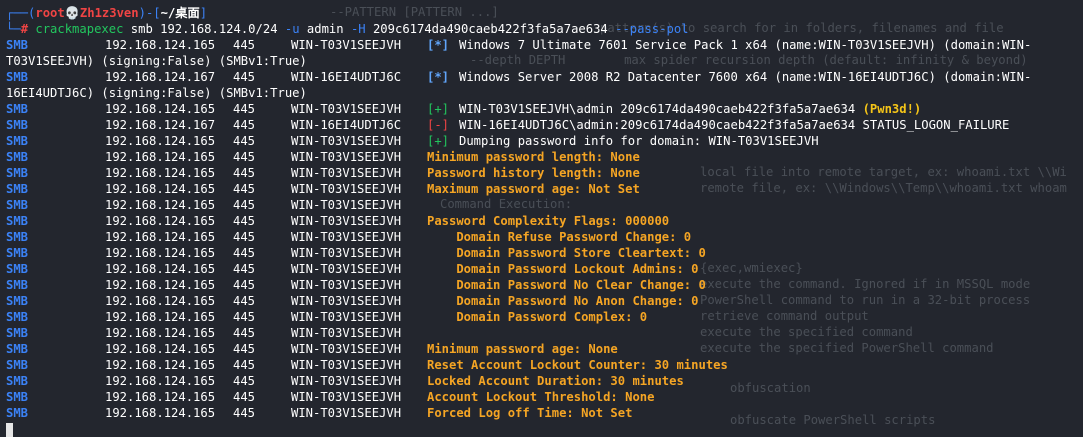  I want to click on status-tag: [-], so click(438, 125).